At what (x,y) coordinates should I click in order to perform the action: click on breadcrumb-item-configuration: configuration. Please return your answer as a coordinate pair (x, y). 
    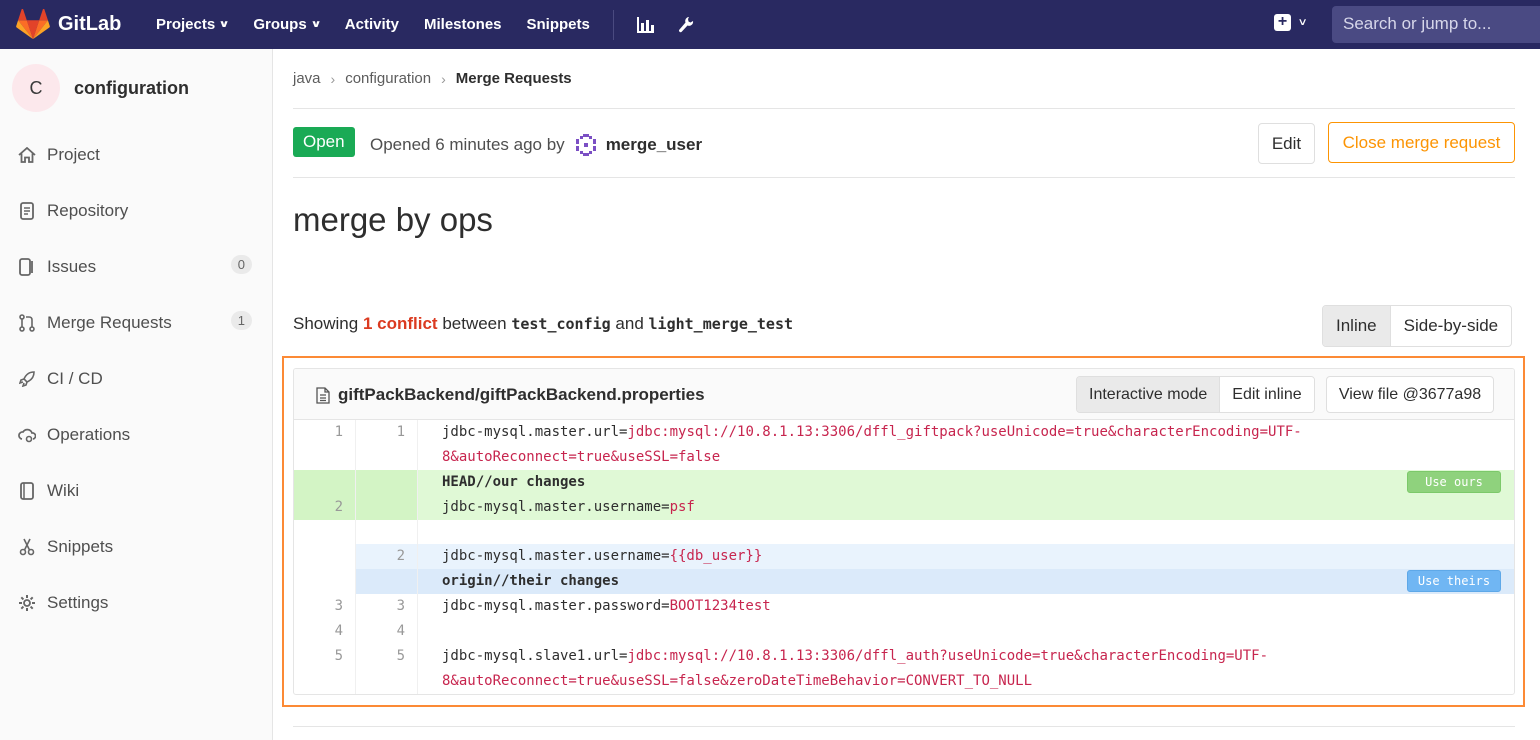
    Looking at the image, I should click on (388, 78).